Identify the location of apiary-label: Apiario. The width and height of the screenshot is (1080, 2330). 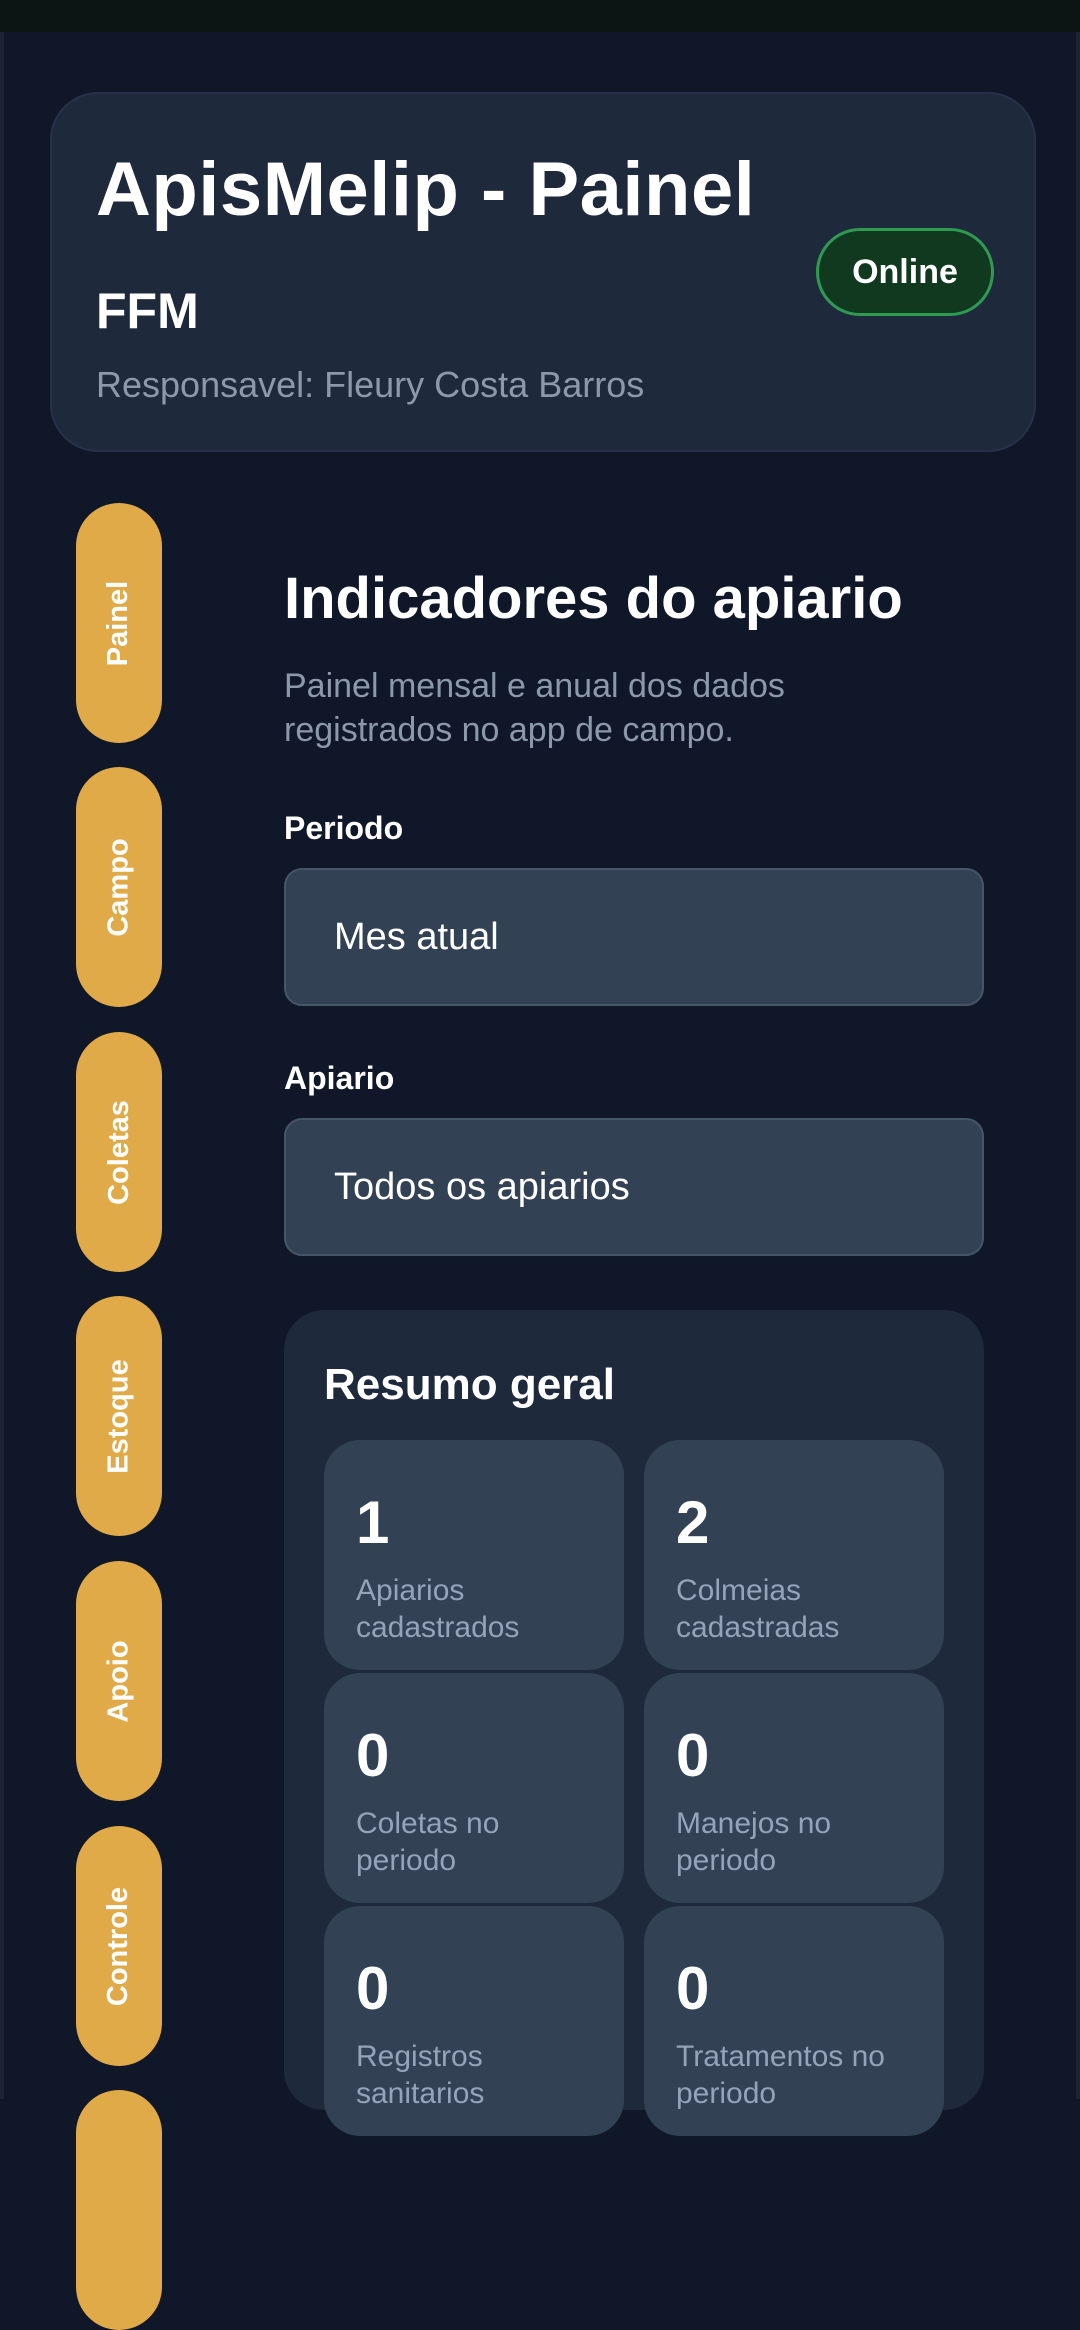
(339, 1078).